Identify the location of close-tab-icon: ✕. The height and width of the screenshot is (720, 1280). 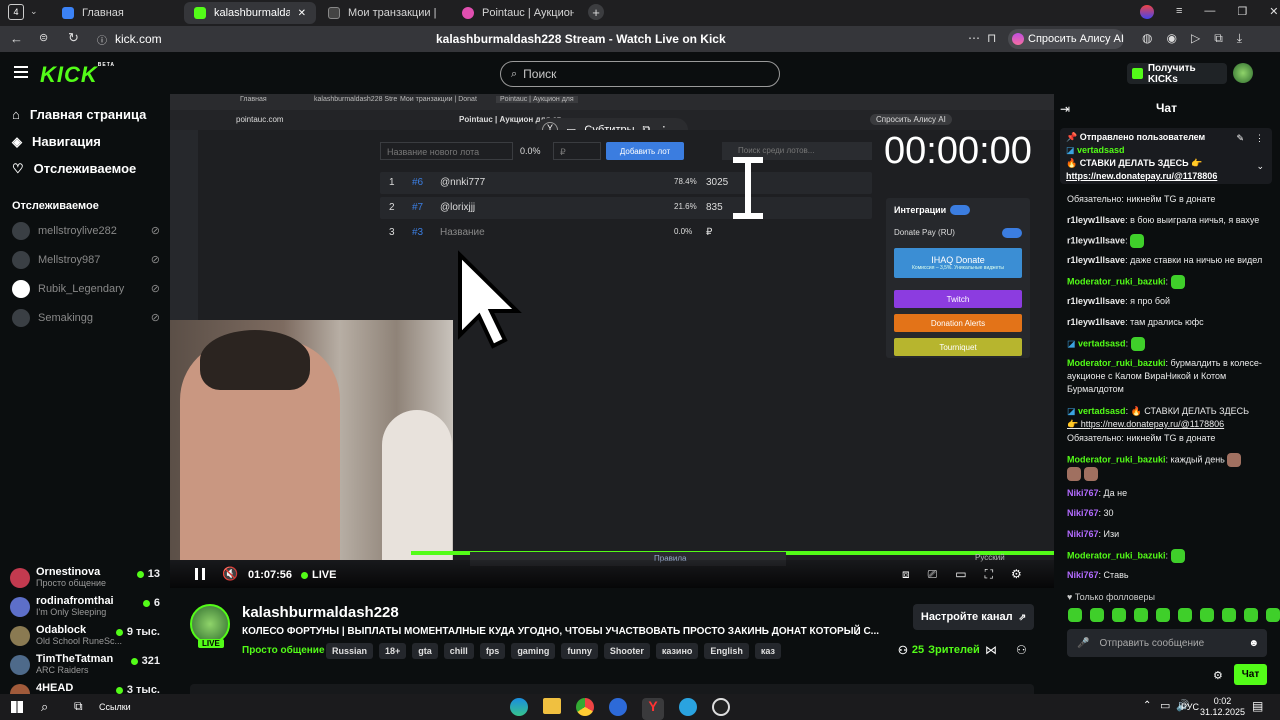
(302, 13).